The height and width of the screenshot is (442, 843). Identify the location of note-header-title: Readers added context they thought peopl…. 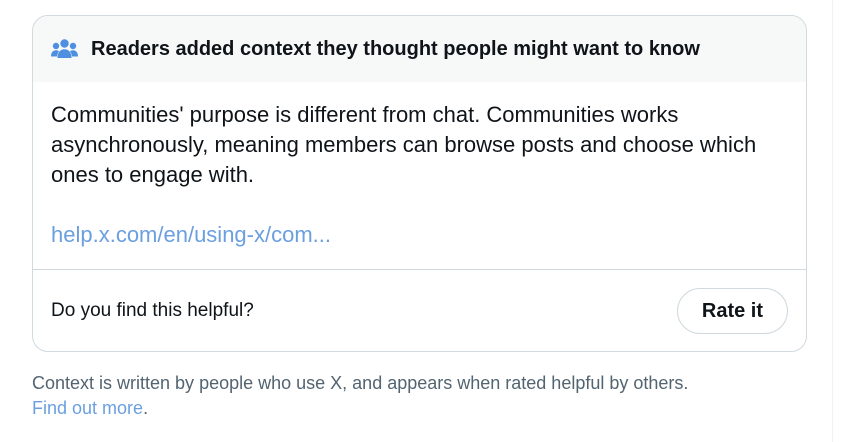
(395, 48).